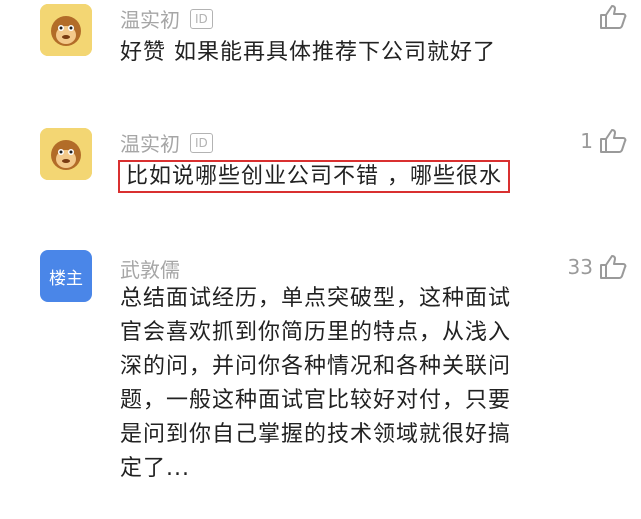 This screenshot has height=519, width=641. I want to click on comment-line: 官会喜欢抓到你简历里的特点，从浅入, so click(316, 332).